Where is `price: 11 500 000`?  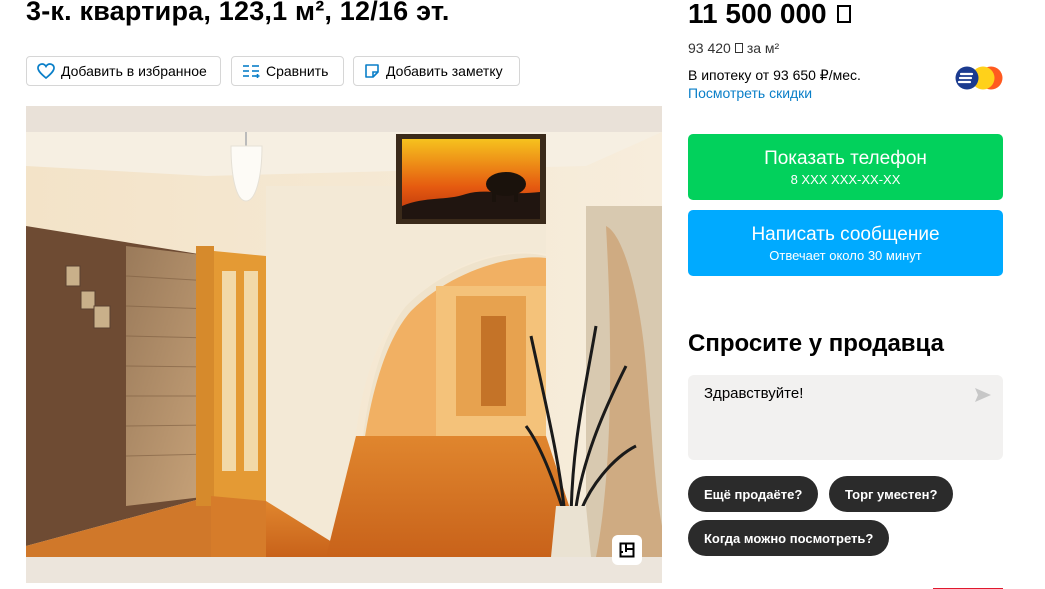 price: 11 500 000 is located at coordinates (769, 15).